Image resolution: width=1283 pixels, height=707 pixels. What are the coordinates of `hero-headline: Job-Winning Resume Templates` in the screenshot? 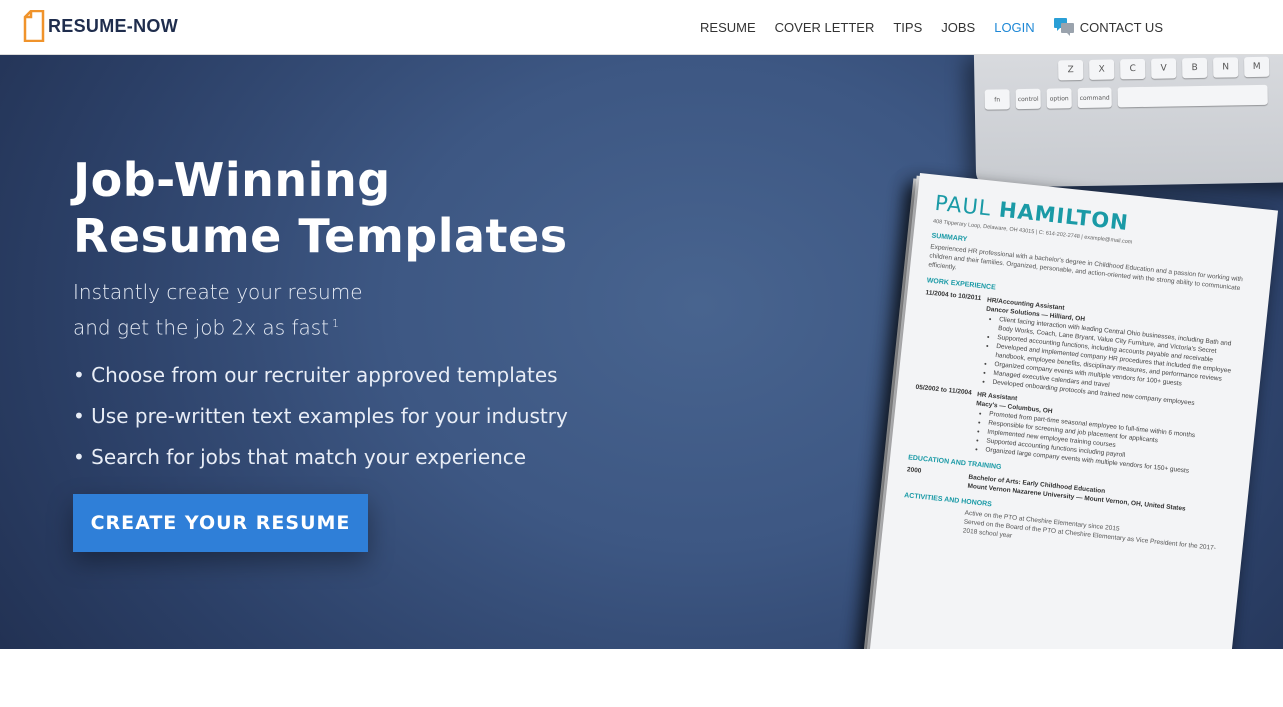 It's located at (320, 208).